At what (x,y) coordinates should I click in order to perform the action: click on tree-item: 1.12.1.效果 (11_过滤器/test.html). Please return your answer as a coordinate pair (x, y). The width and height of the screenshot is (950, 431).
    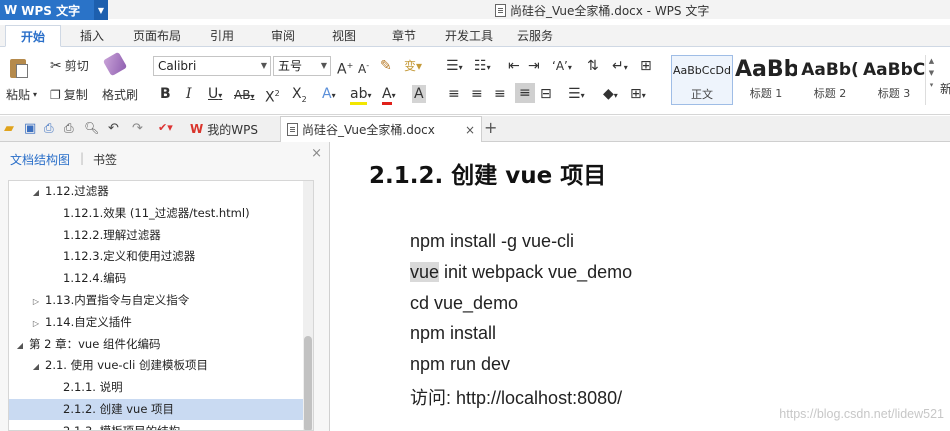
    Looking at the image, I should click on (157, 213).